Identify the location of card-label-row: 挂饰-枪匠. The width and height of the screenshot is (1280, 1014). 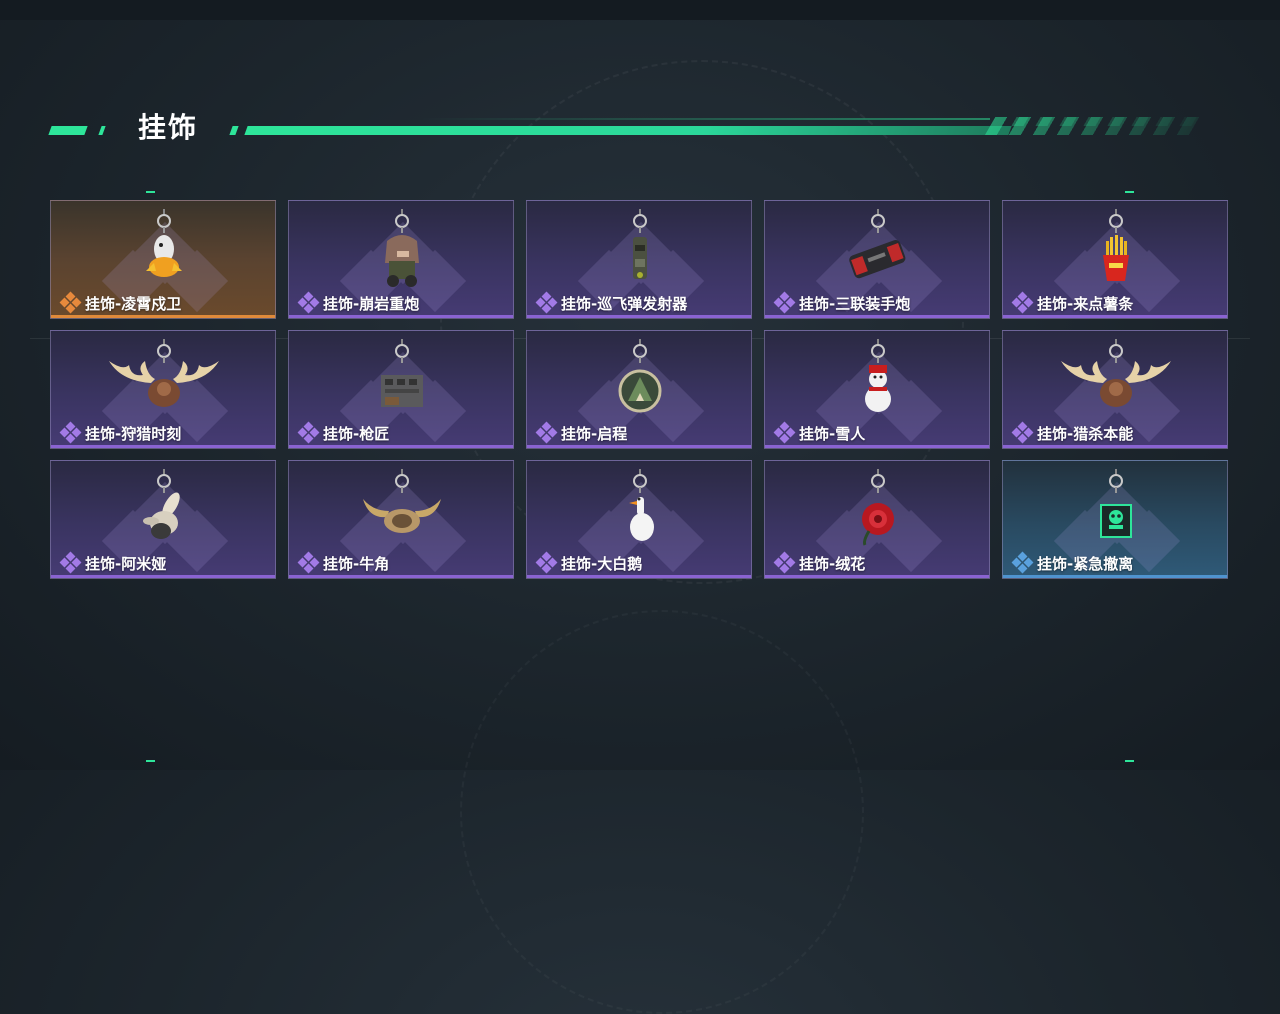
(343, 432).